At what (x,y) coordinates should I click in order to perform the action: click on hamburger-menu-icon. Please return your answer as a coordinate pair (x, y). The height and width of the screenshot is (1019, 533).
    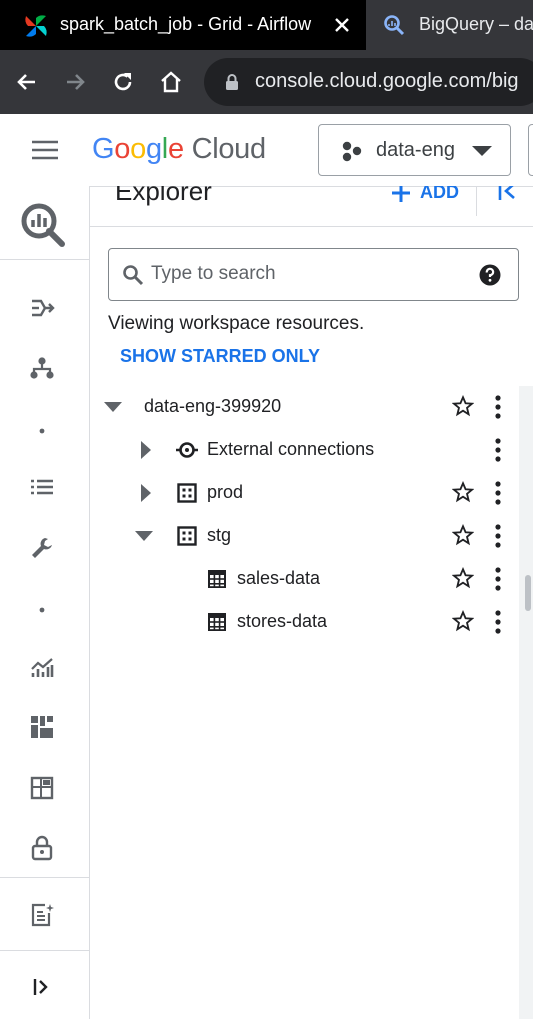
    Looking at the image, I should click on (45, 150).